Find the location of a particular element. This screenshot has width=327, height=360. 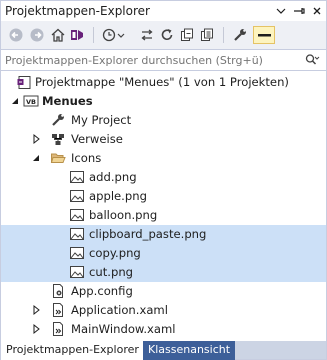

preview-selected-items-button is located at coordinates (264, 35).